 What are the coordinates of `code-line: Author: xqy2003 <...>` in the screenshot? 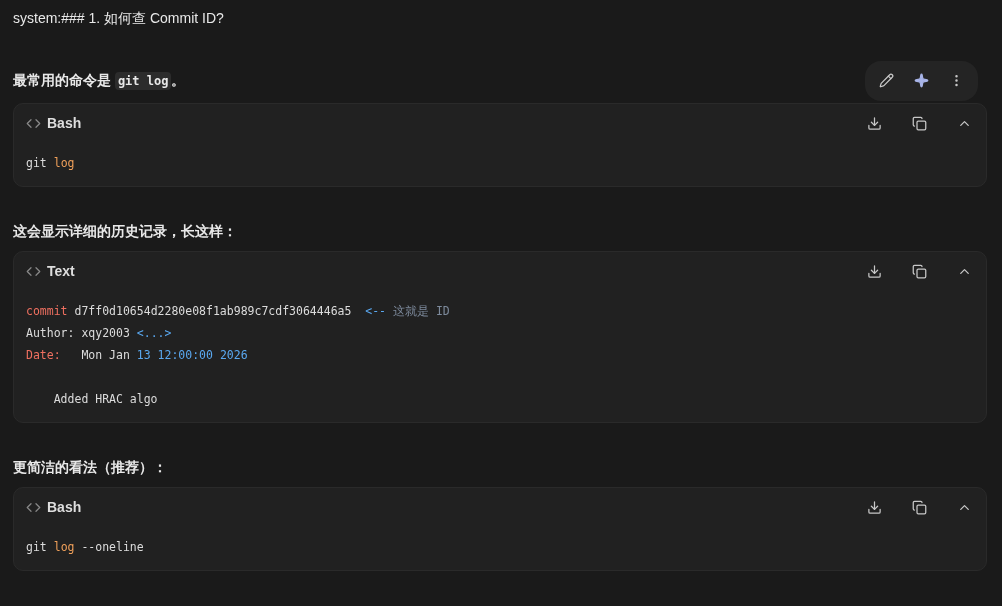 It's located at (99, 333).